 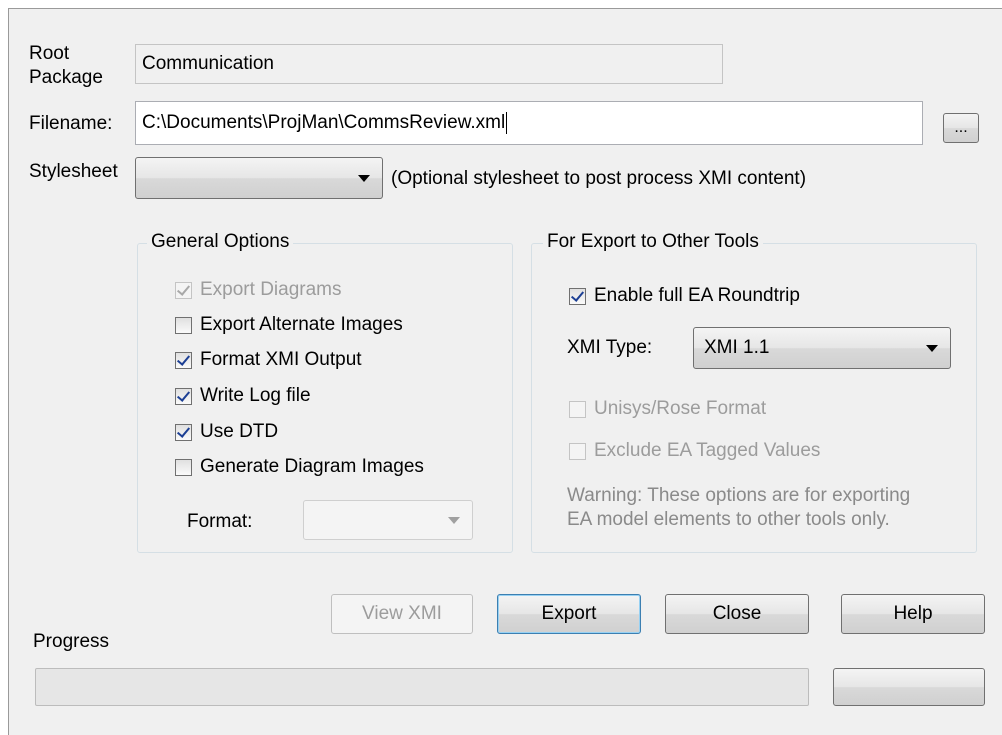 I want to click on export-alternate-images-checkbox: Export Alternate Images, so click(x=289, y=325).